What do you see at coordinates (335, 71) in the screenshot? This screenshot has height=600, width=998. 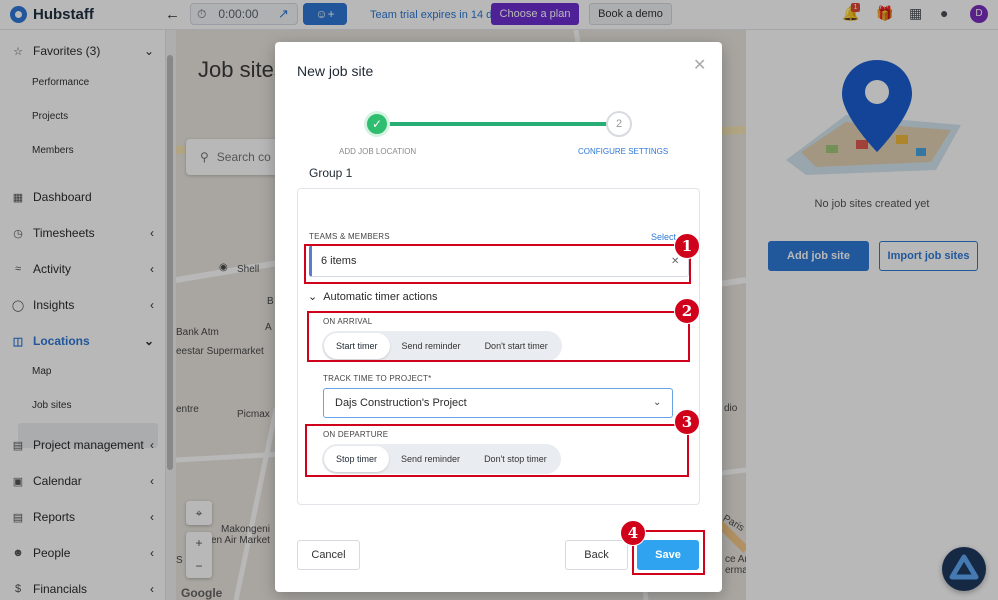 I see `dialog-title: New job site` at bounding box center [335, 71].